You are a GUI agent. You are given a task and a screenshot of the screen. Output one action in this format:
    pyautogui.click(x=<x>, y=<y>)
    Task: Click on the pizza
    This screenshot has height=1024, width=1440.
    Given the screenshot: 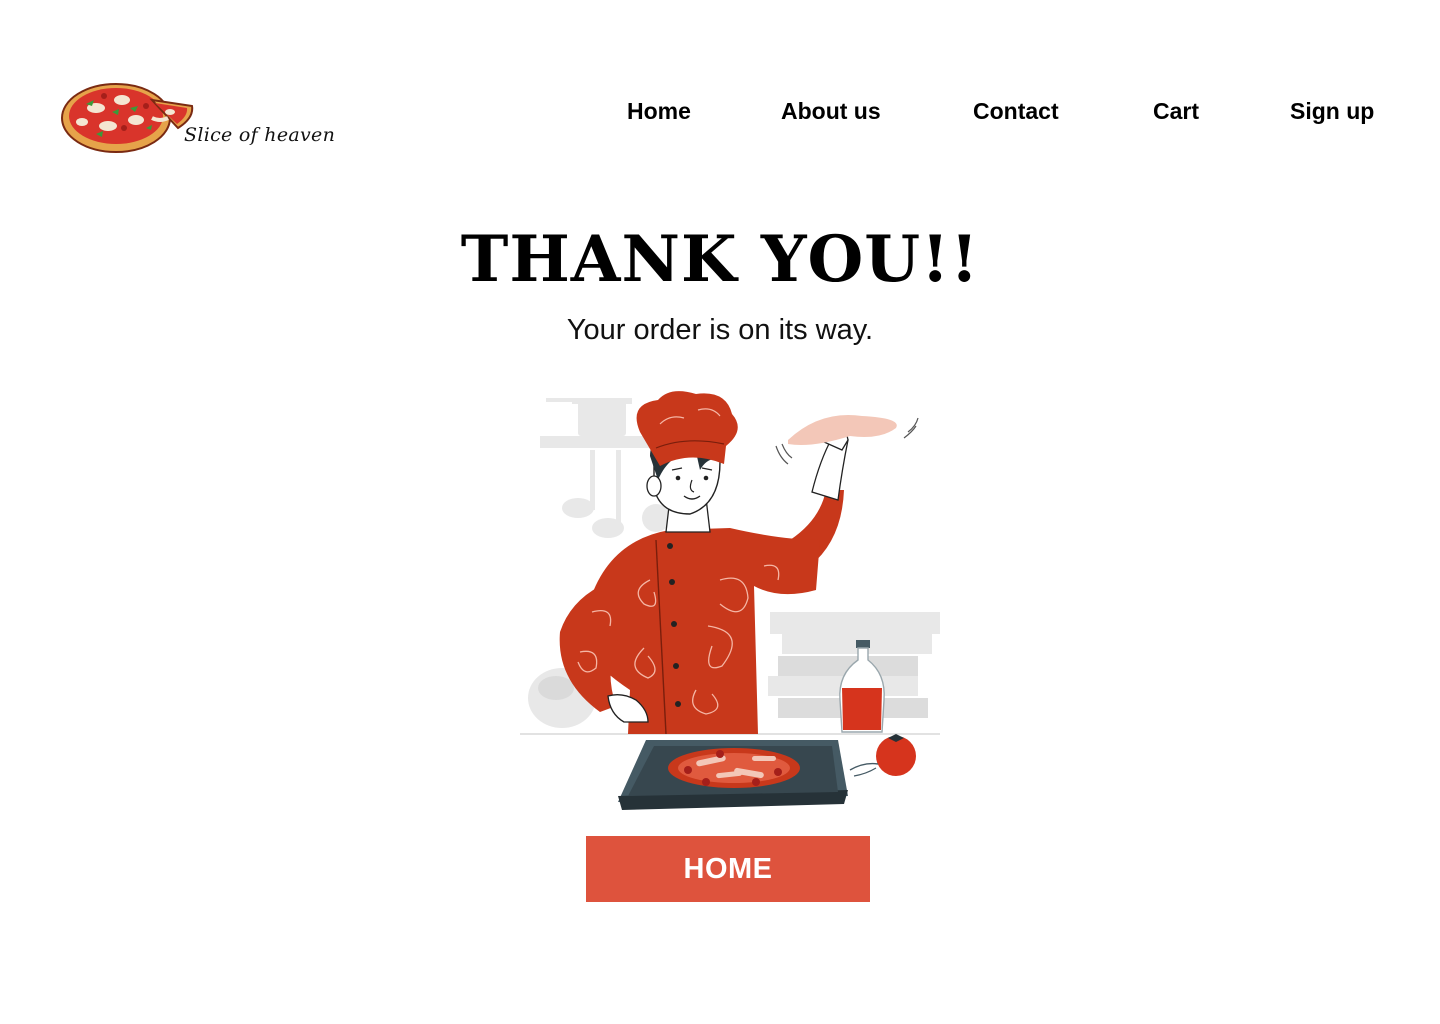 What is the action you would take?
    pyautogui.click(x=734, y=768)
    